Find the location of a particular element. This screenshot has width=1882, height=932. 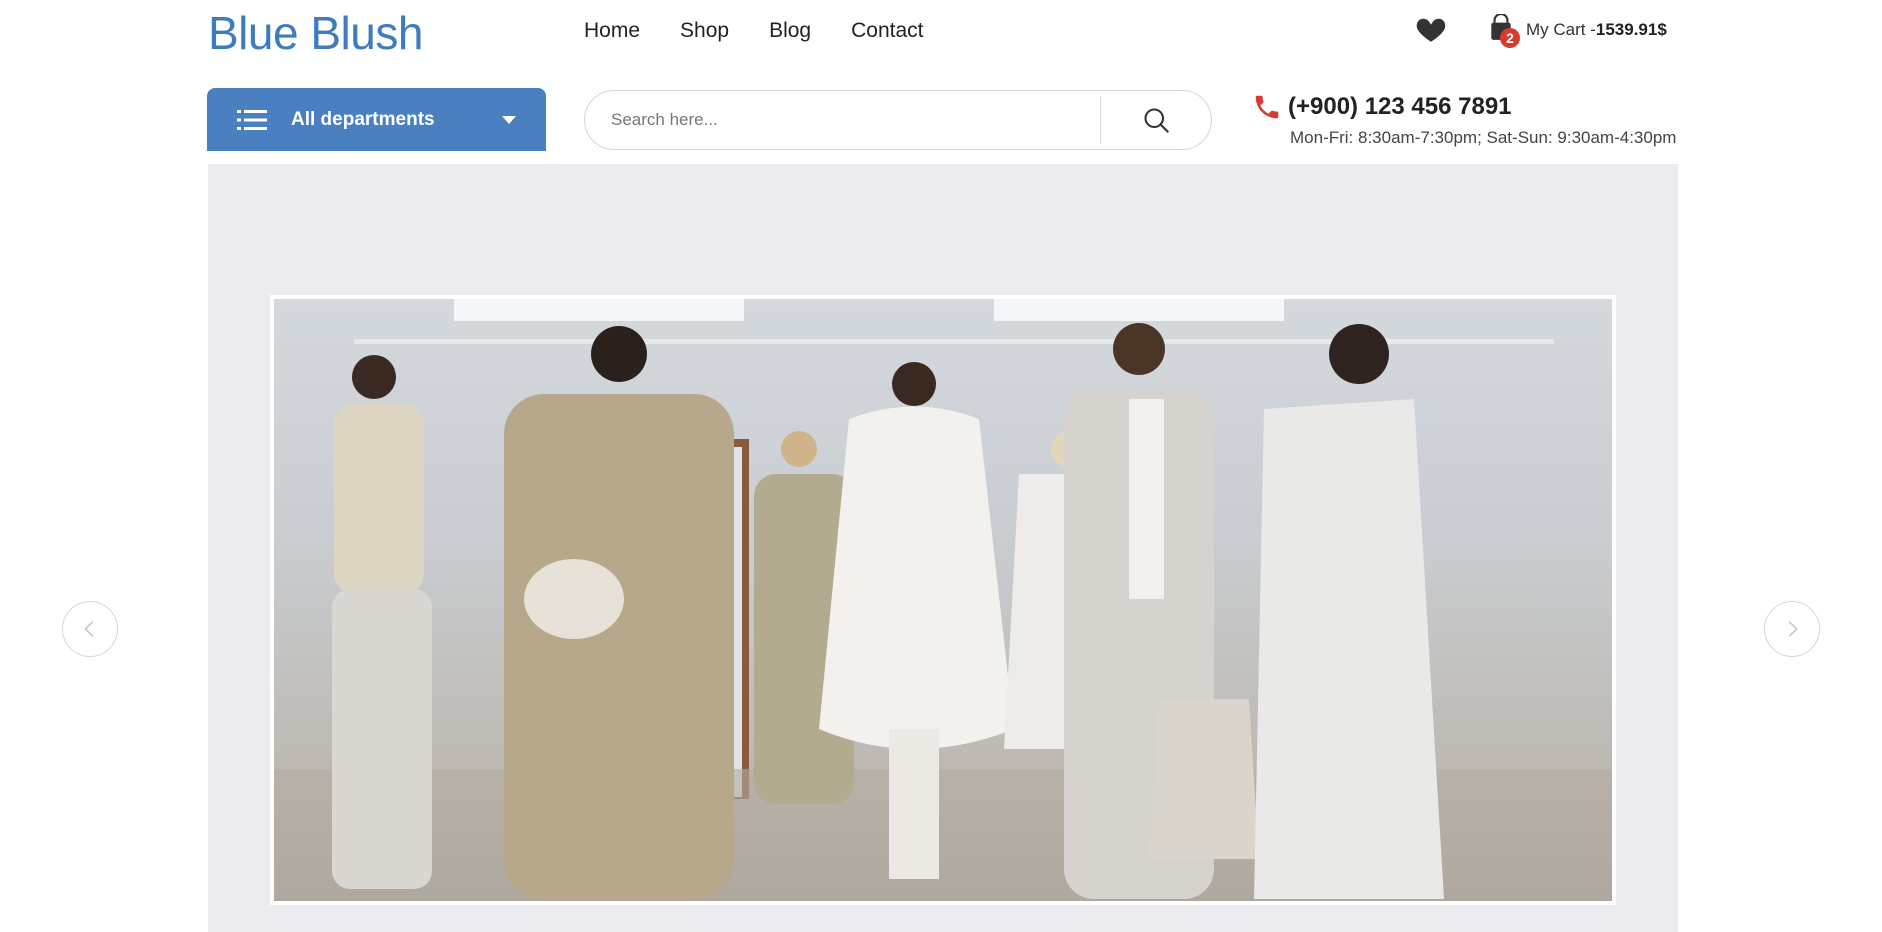

chevron-left-icon is located at coordinates (89, 629).